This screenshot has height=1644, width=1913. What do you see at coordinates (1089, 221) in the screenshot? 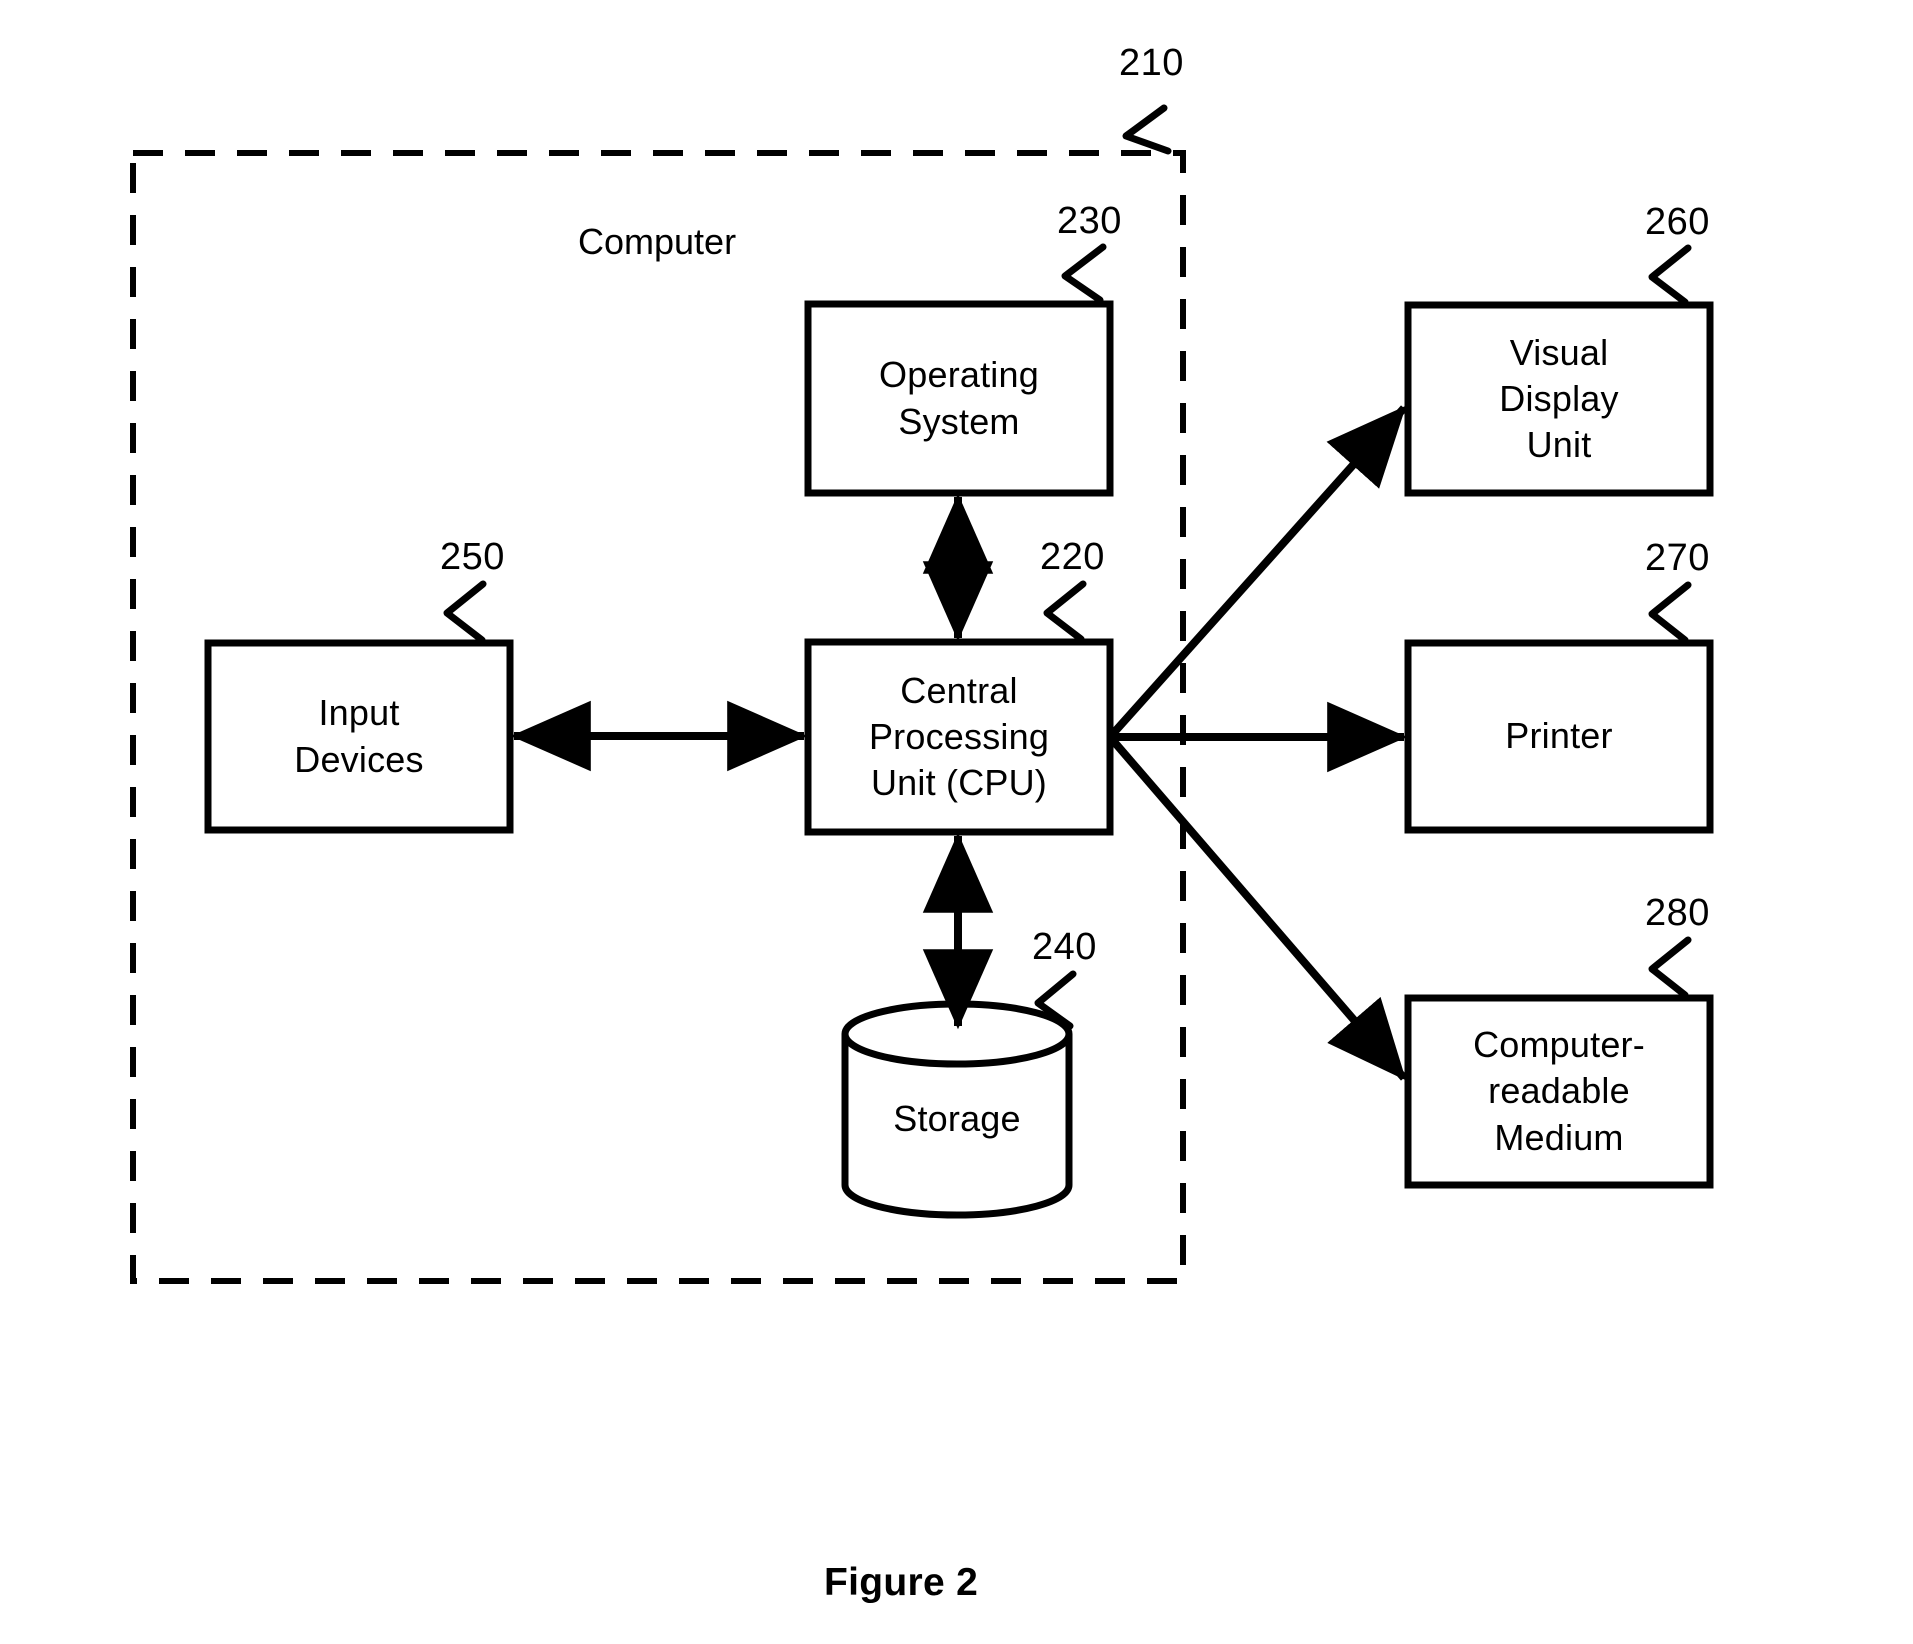
I see `ref-number-230: 230` at bounding box center [1089, 221].